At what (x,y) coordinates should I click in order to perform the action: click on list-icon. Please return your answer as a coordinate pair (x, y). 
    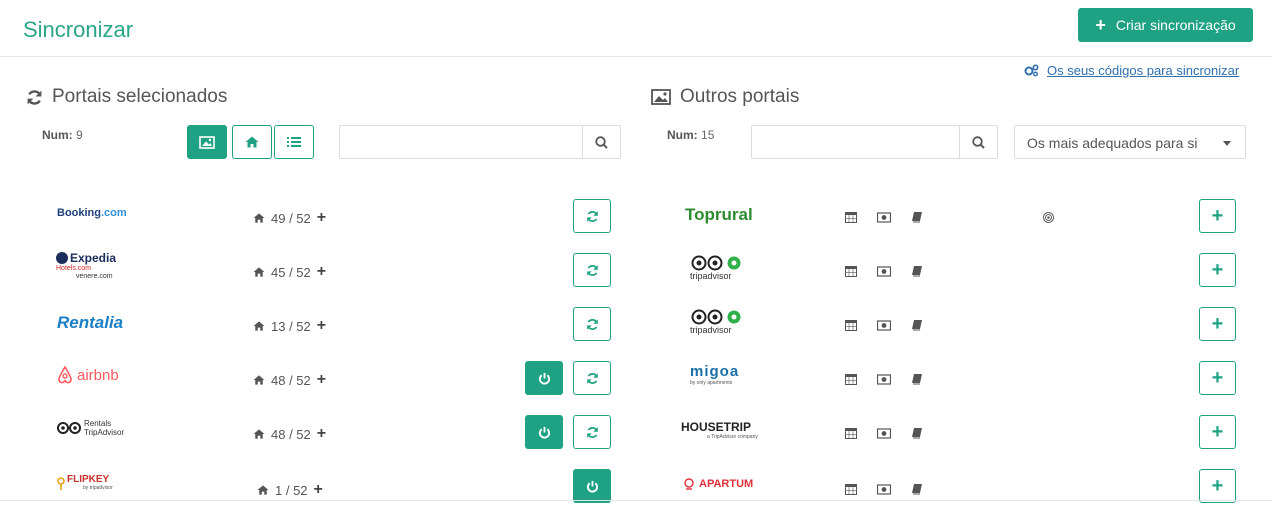
    Looking at the image, I should click on (294, 142).